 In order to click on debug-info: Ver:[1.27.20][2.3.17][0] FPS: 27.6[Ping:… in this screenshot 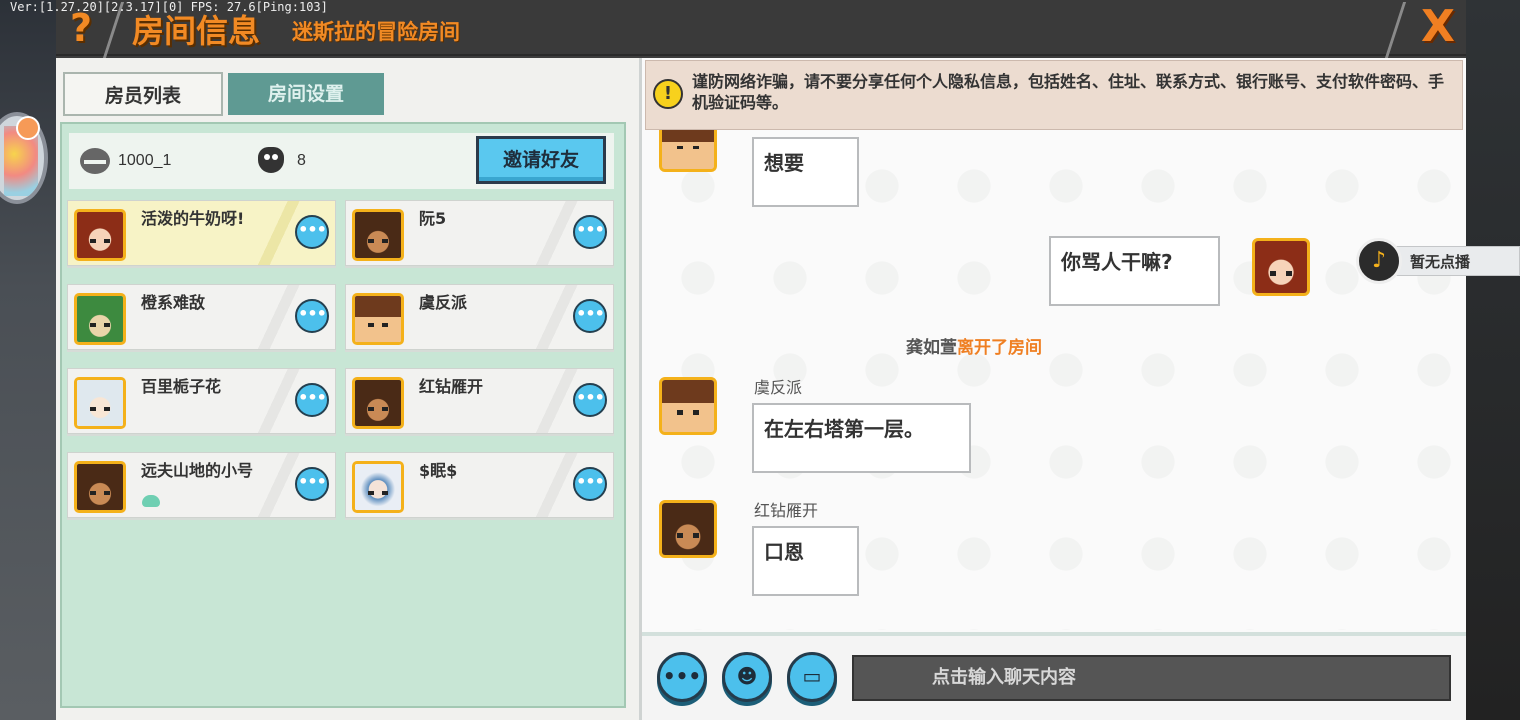, I will do `click(169, 7)`.